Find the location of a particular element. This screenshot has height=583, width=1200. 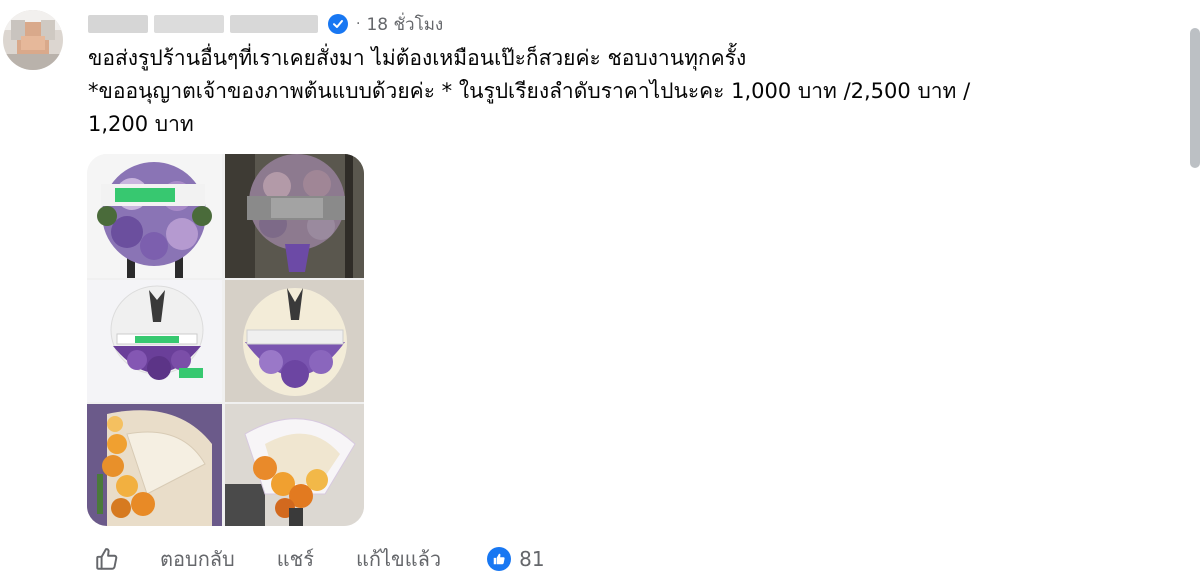

scrollbar is located at coordinates (1195, 98).